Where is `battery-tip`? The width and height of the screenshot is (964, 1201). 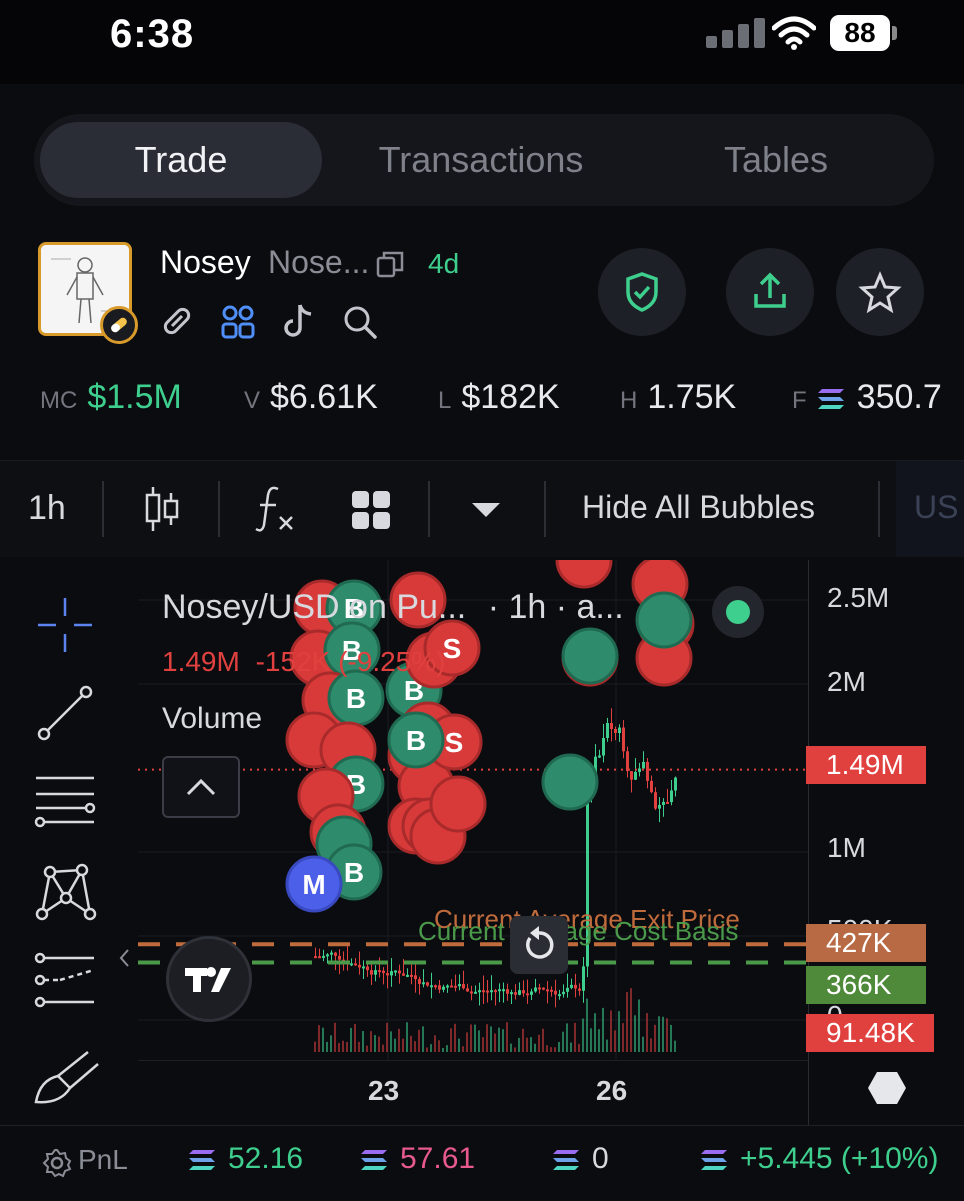 battery-tip is located at coordinates (894, 33).